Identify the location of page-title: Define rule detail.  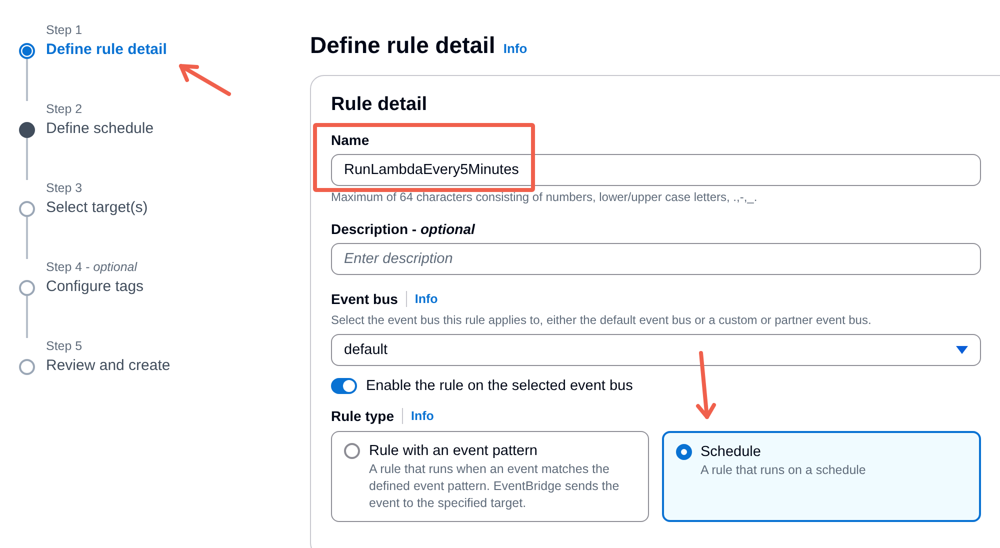
(403, 45).